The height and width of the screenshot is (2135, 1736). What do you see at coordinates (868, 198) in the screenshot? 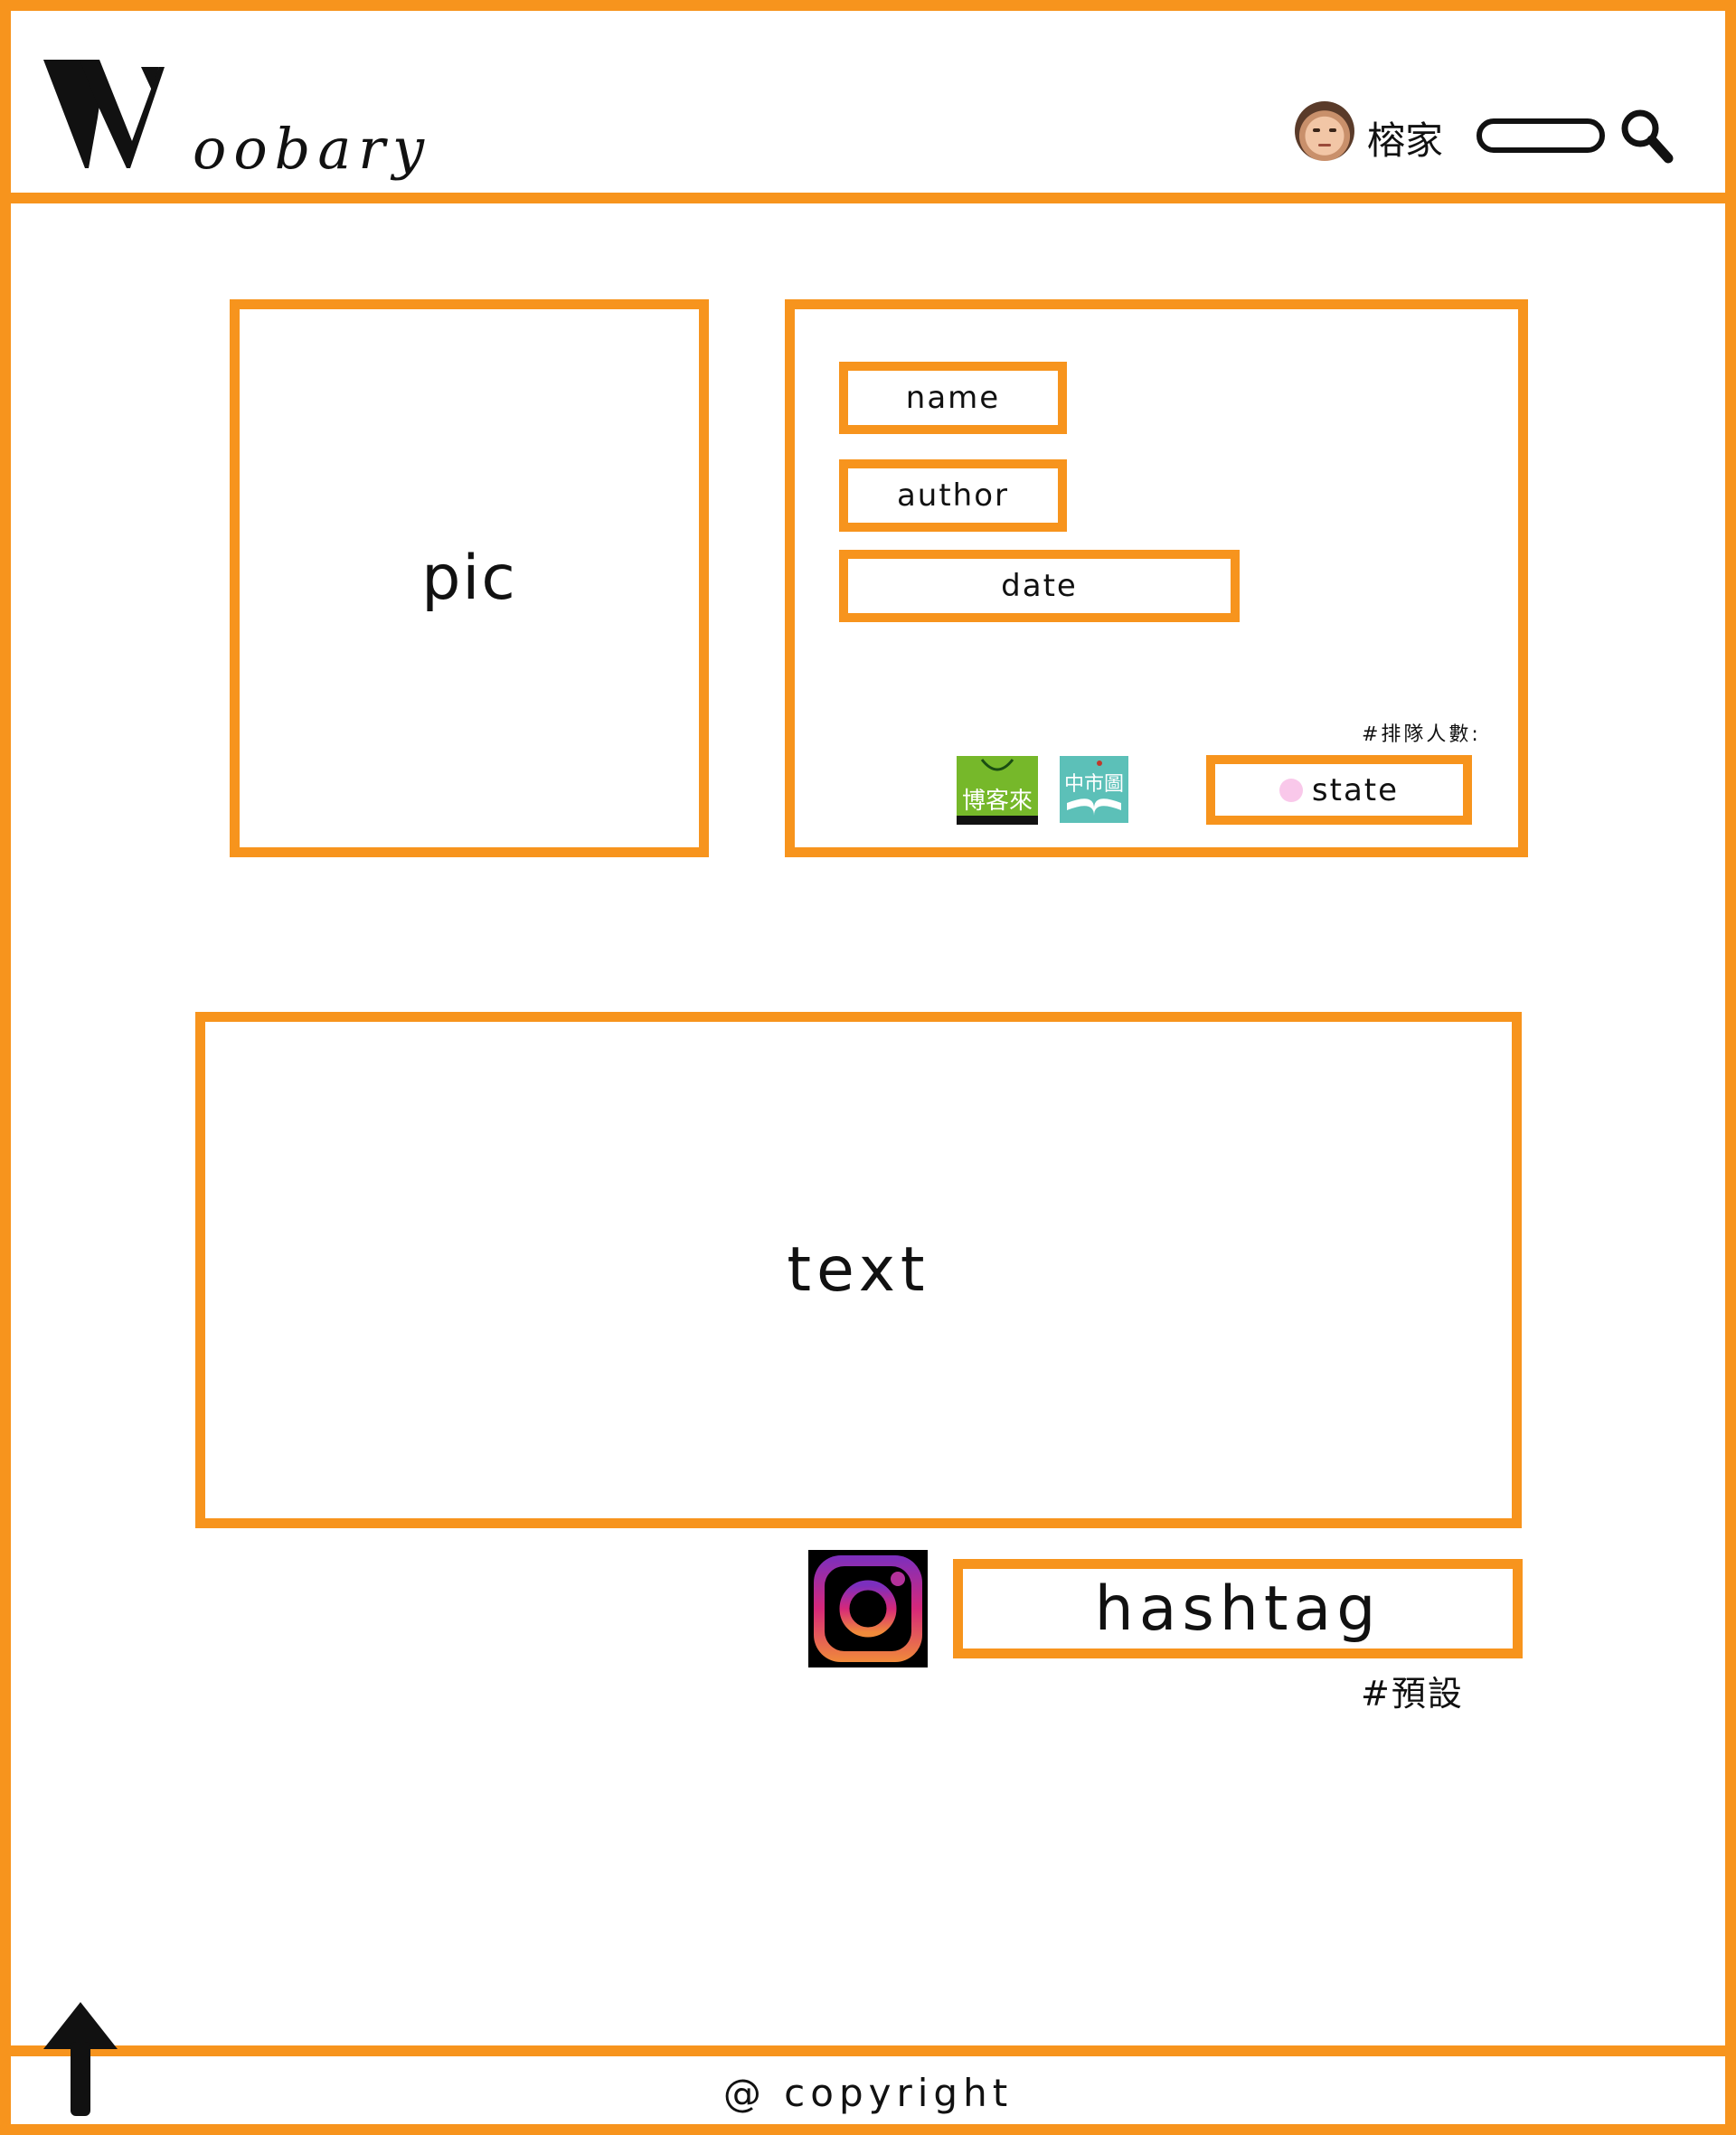
I see `header-divider` at bounding box center [868, 198].